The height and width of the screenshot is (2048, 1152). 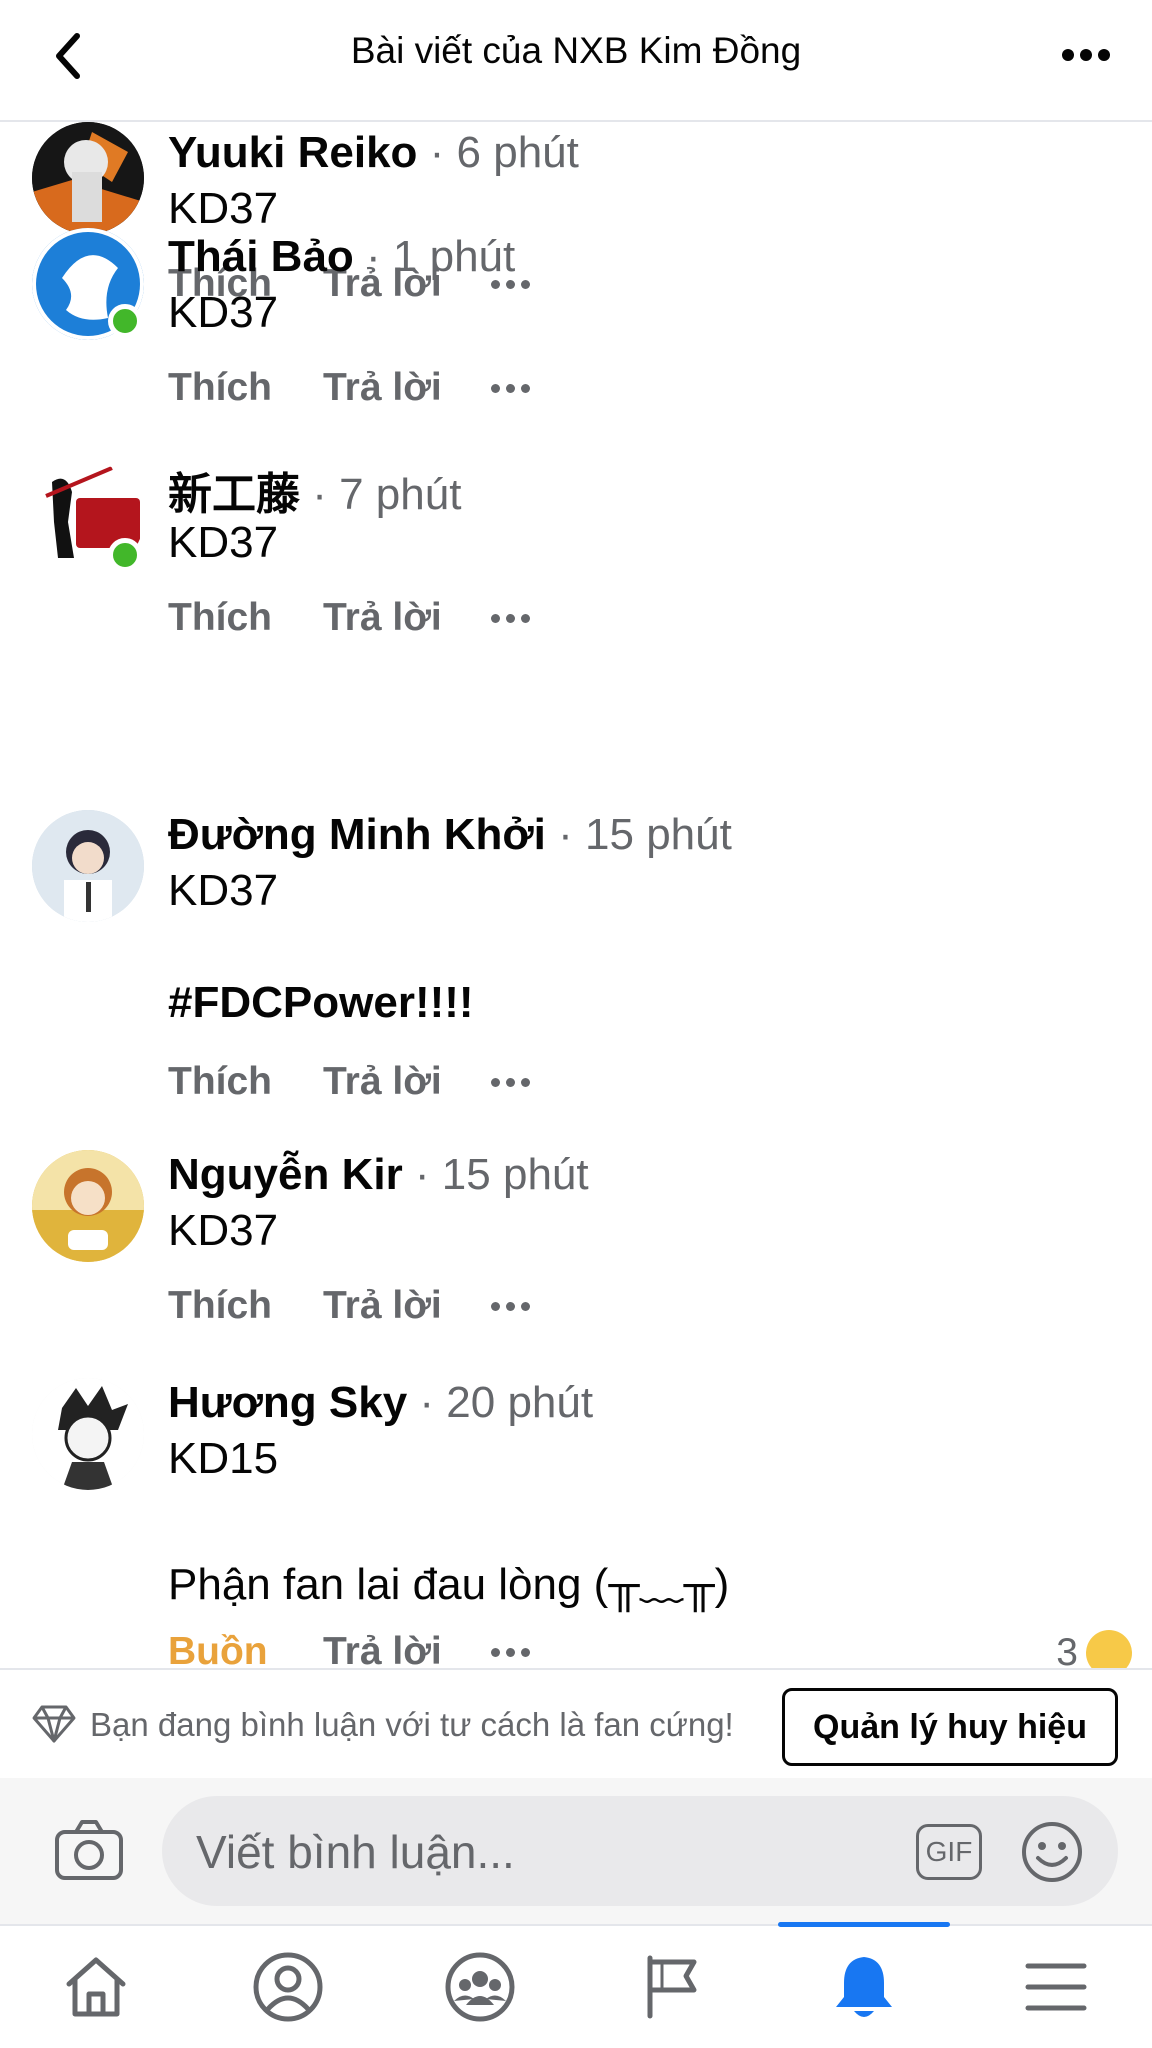 I want to click on author-name: Thái Bảo, so click(x=261, y=256).